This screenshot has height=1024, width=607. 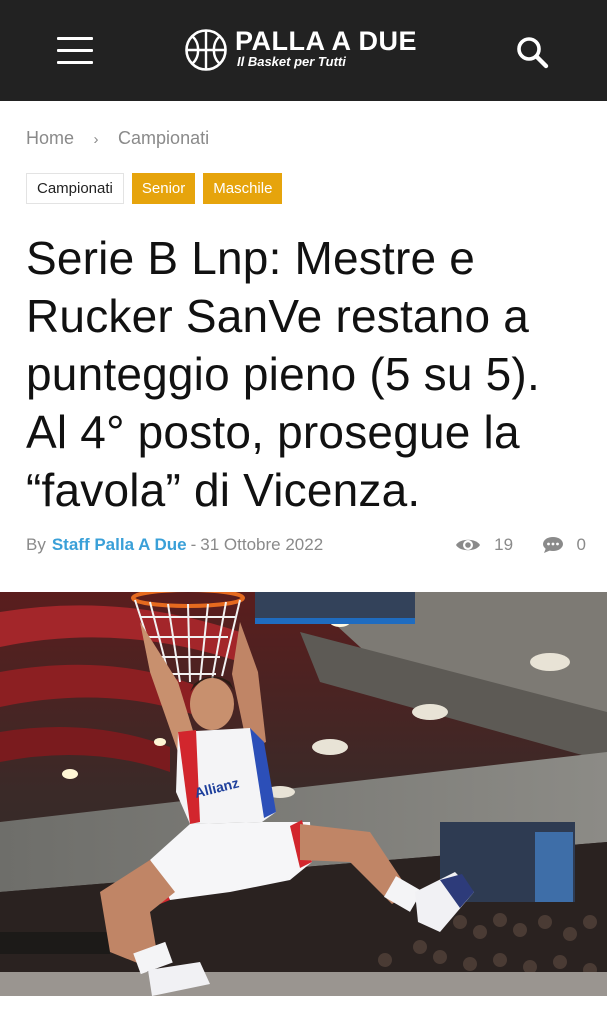 What do you see at coordinates (564, 545) in the screenshot?
I see `comments-counter: 0` at bounding box center [564, 545].